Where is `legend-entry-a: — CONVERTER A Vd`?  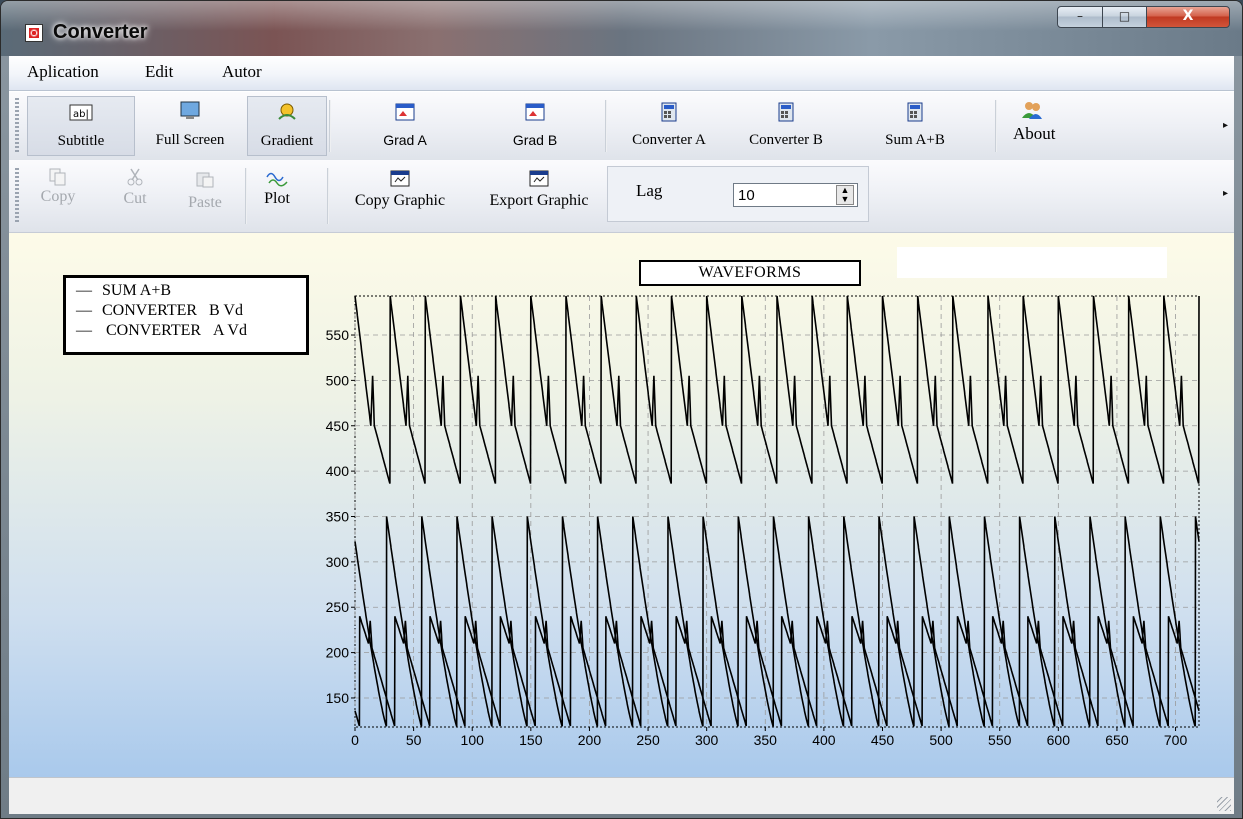
legend-entry-a: — CONVERTER A Vd is located at coordinates (161, 331).